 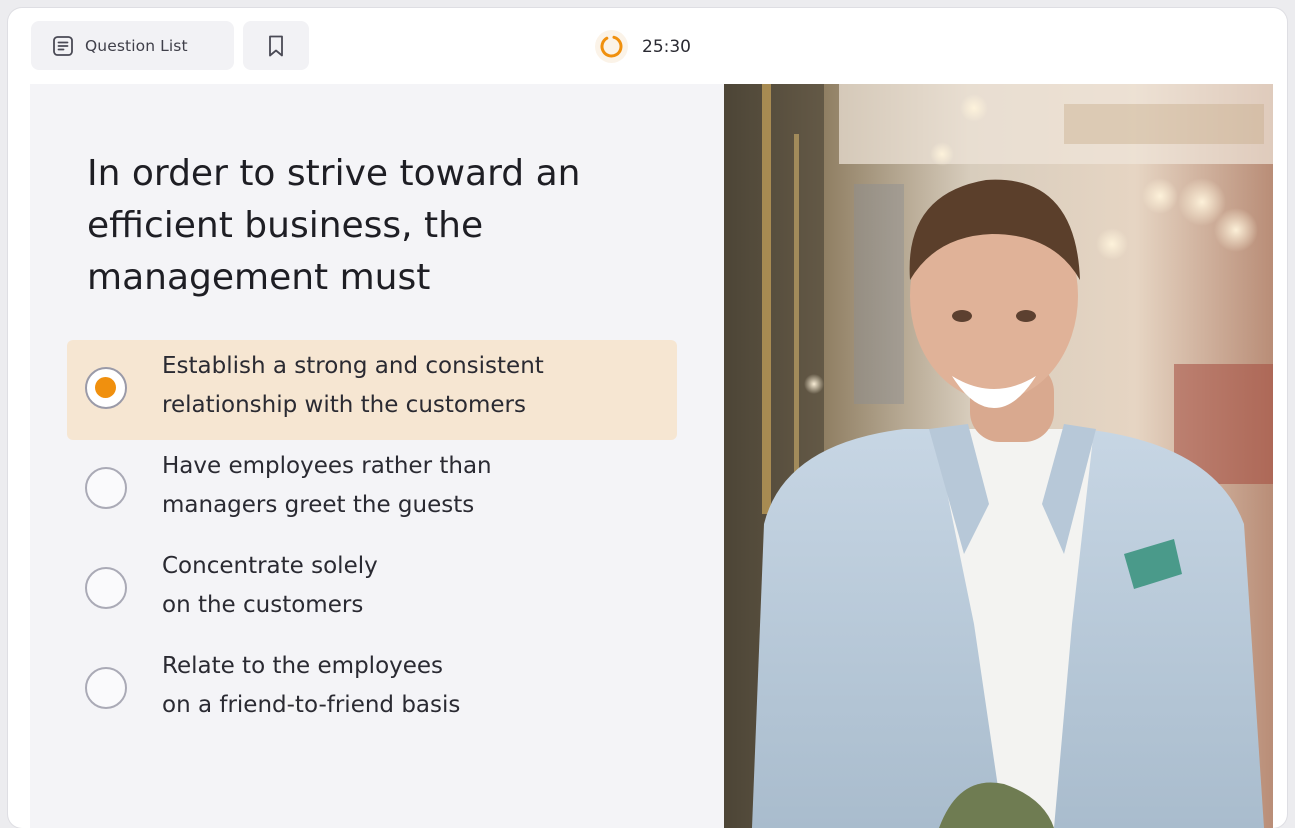 I want to click on answer-option: Concentrate solely on the customers, so click(x=372, y=590).